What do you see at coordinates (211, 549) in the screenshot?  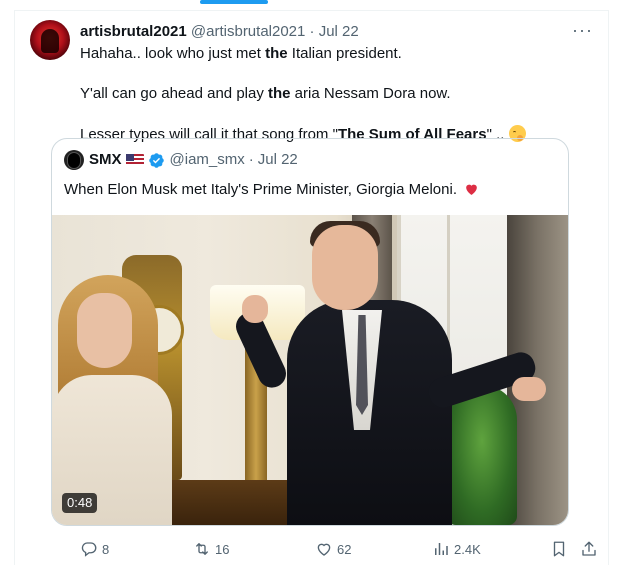 I see `retweet-button: 16` at bounding box center [211, 549].